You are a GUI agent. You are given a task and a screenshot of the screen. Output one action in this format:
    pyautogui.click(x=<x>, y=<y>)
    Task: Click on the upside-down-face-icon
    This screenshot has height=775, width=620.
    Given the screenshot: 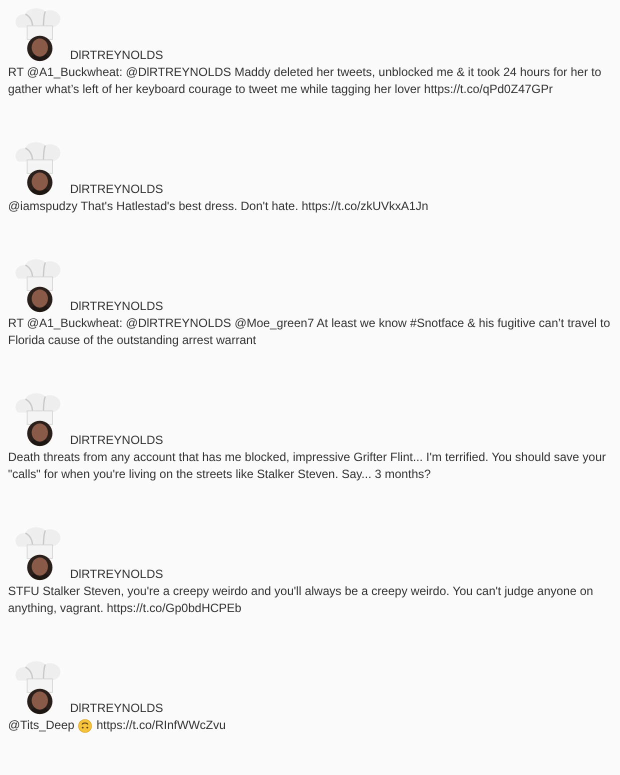 What is the action you would take?
    pyautogui.click(x=85, y=725)
    